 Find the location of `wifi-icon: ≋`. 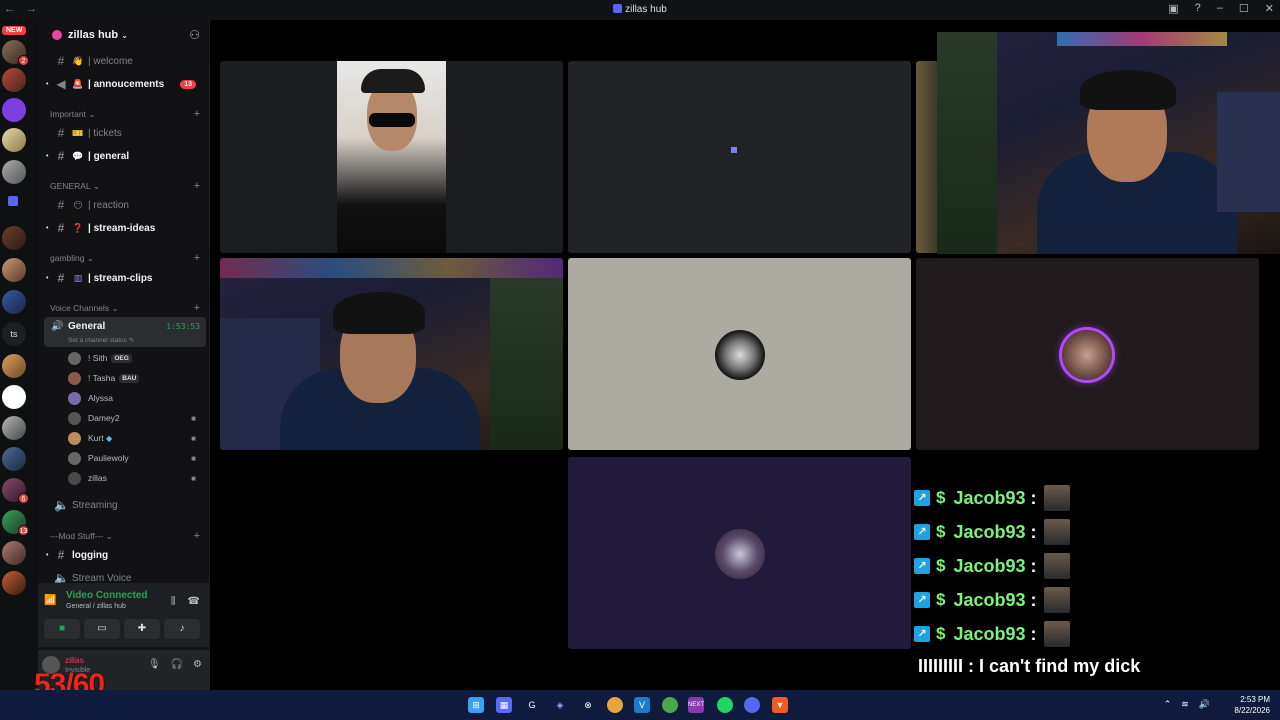

wifi-icon: ≋ is located at coordinates (1185, 704).